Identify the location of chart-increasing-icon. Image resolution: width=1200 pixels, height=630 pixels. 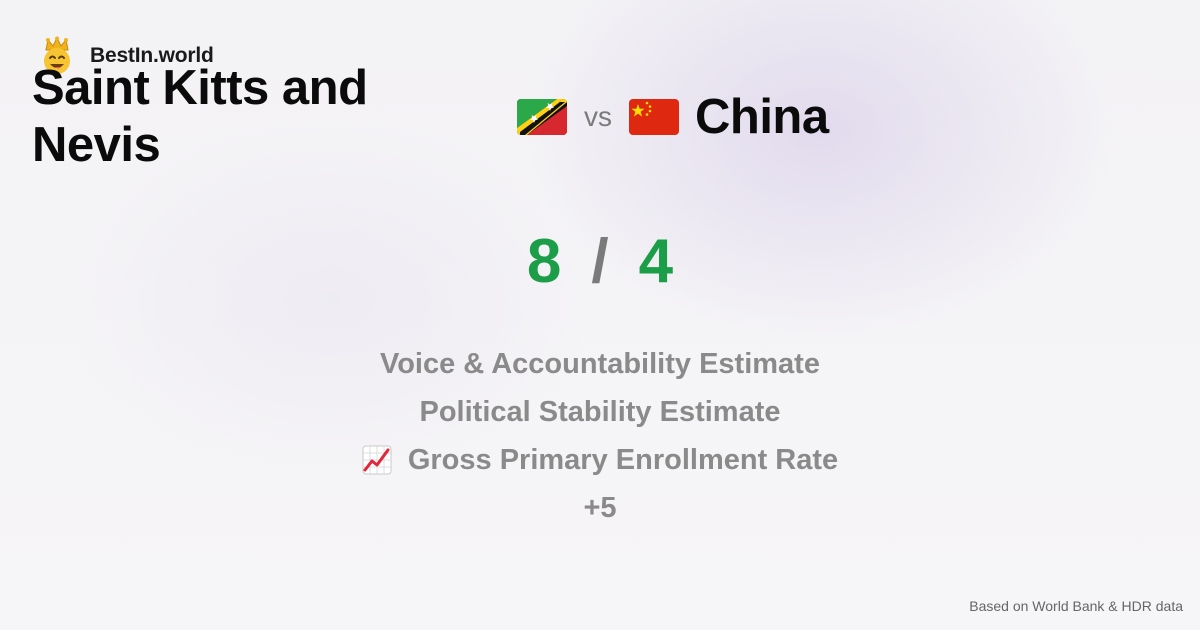
(377, 460).